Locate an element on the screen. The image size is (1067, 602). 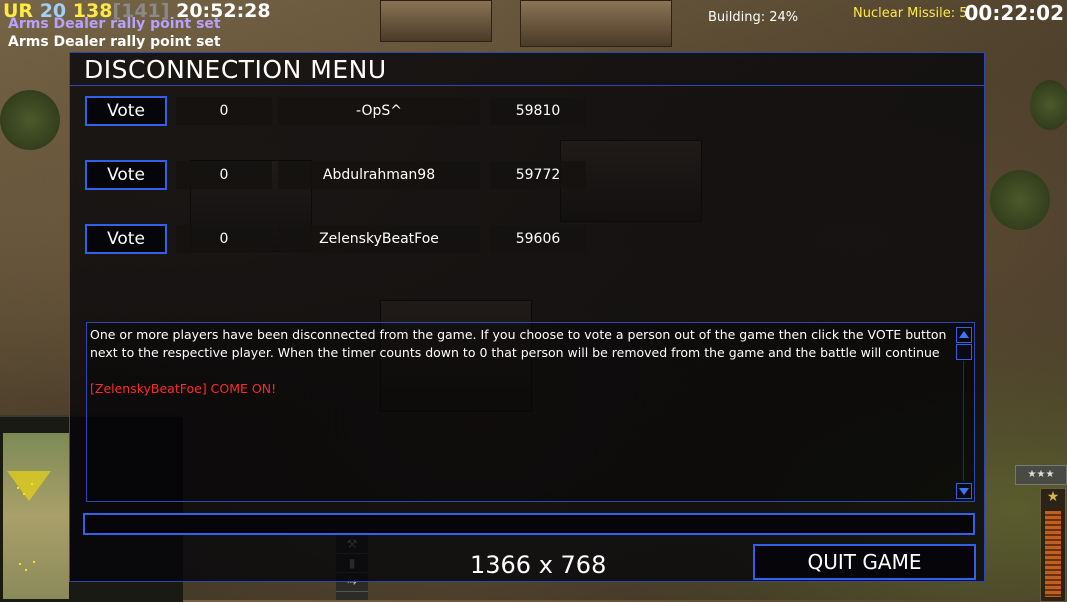
power-meter: ★ is located at coordinates (1053, 545).